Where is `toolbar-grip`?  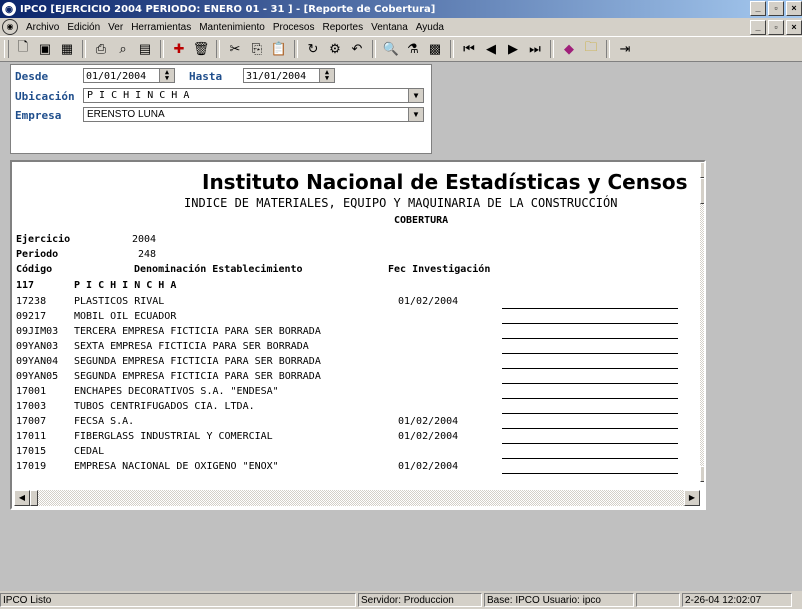
toolbar-grip is located at coordinates (6, 49).